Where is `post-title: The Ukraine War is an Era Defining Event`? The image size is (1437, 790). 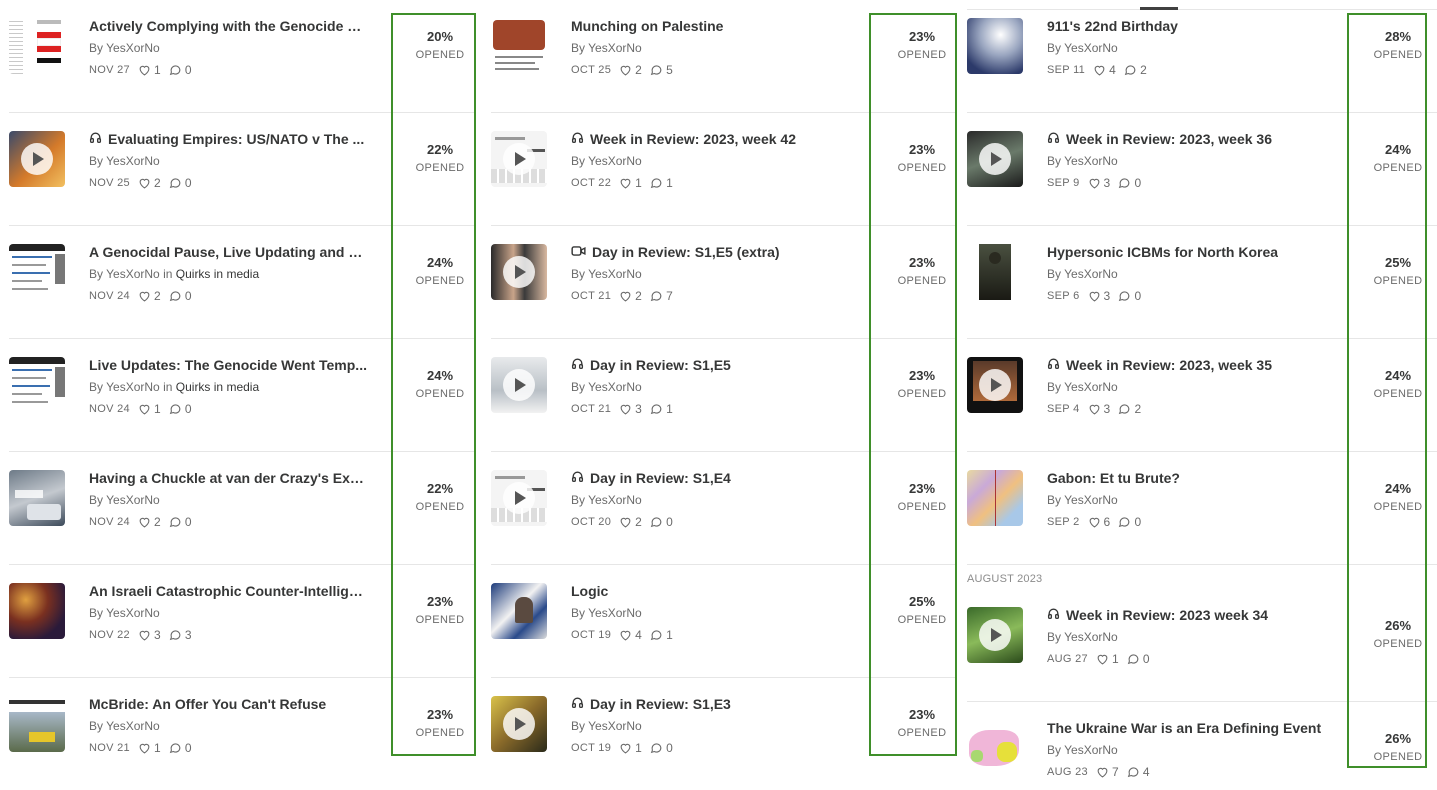
post-title: The Ukraine War is an Era Defining Event is located at coordinates (1184, 728).